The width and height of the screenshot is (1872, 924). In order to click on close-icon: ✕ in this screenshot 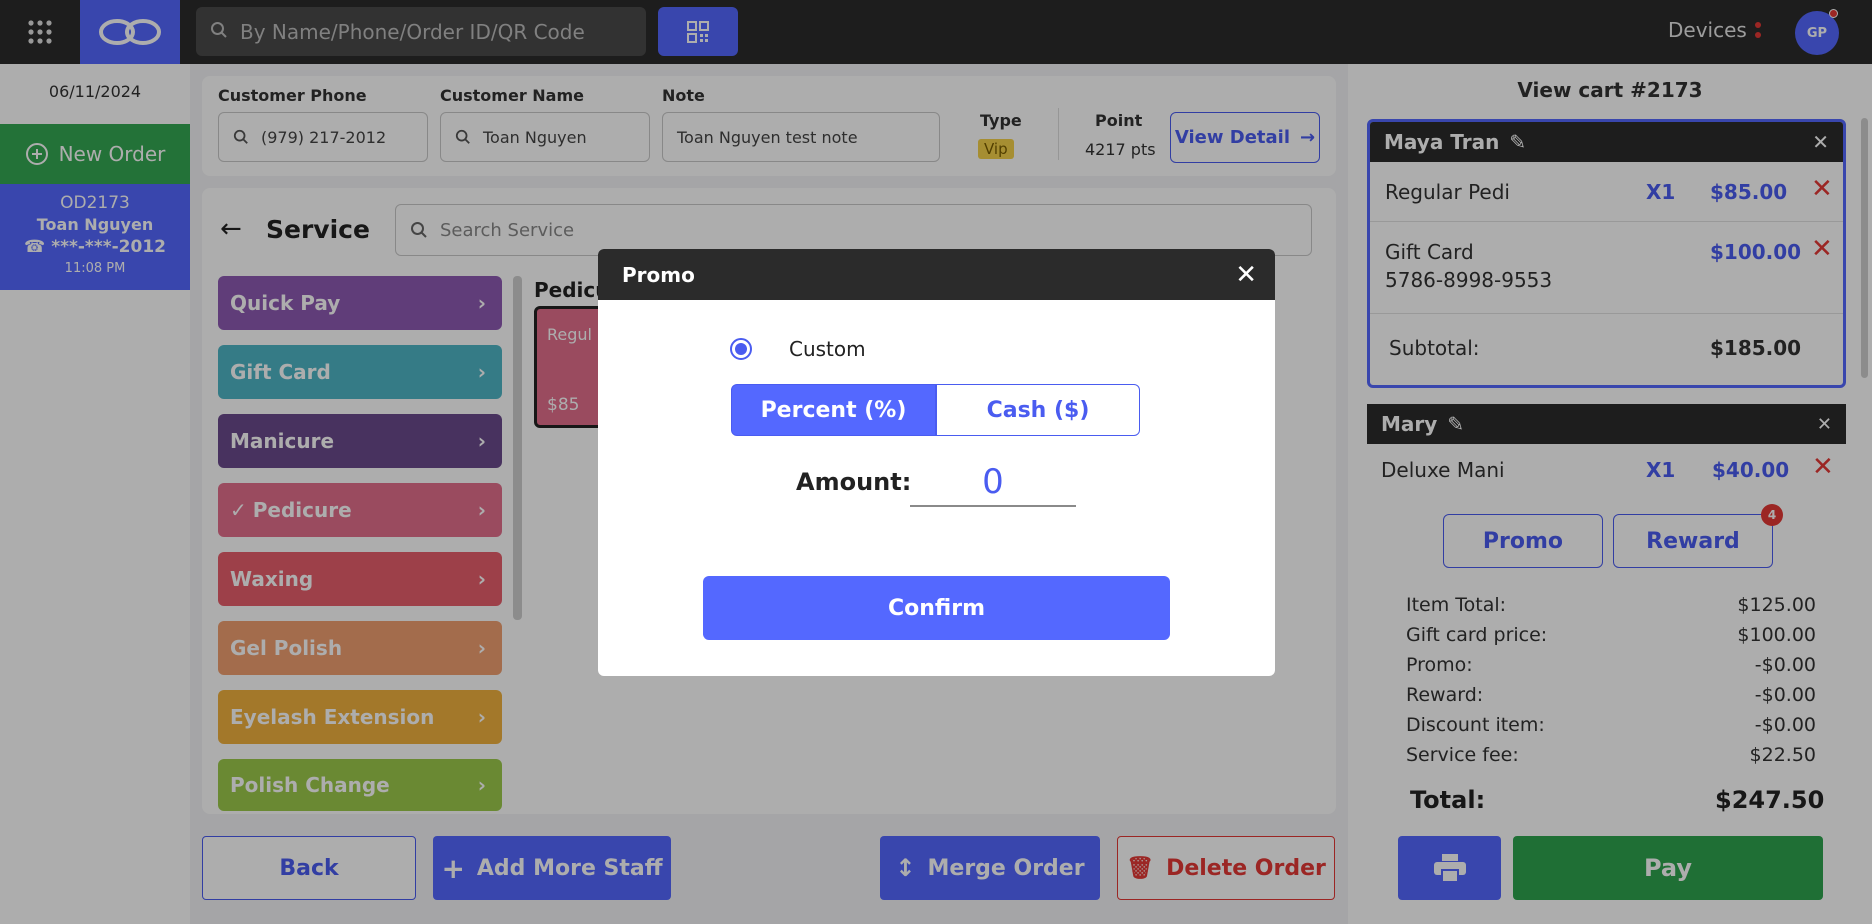, I will do `click(1246, 275)`.